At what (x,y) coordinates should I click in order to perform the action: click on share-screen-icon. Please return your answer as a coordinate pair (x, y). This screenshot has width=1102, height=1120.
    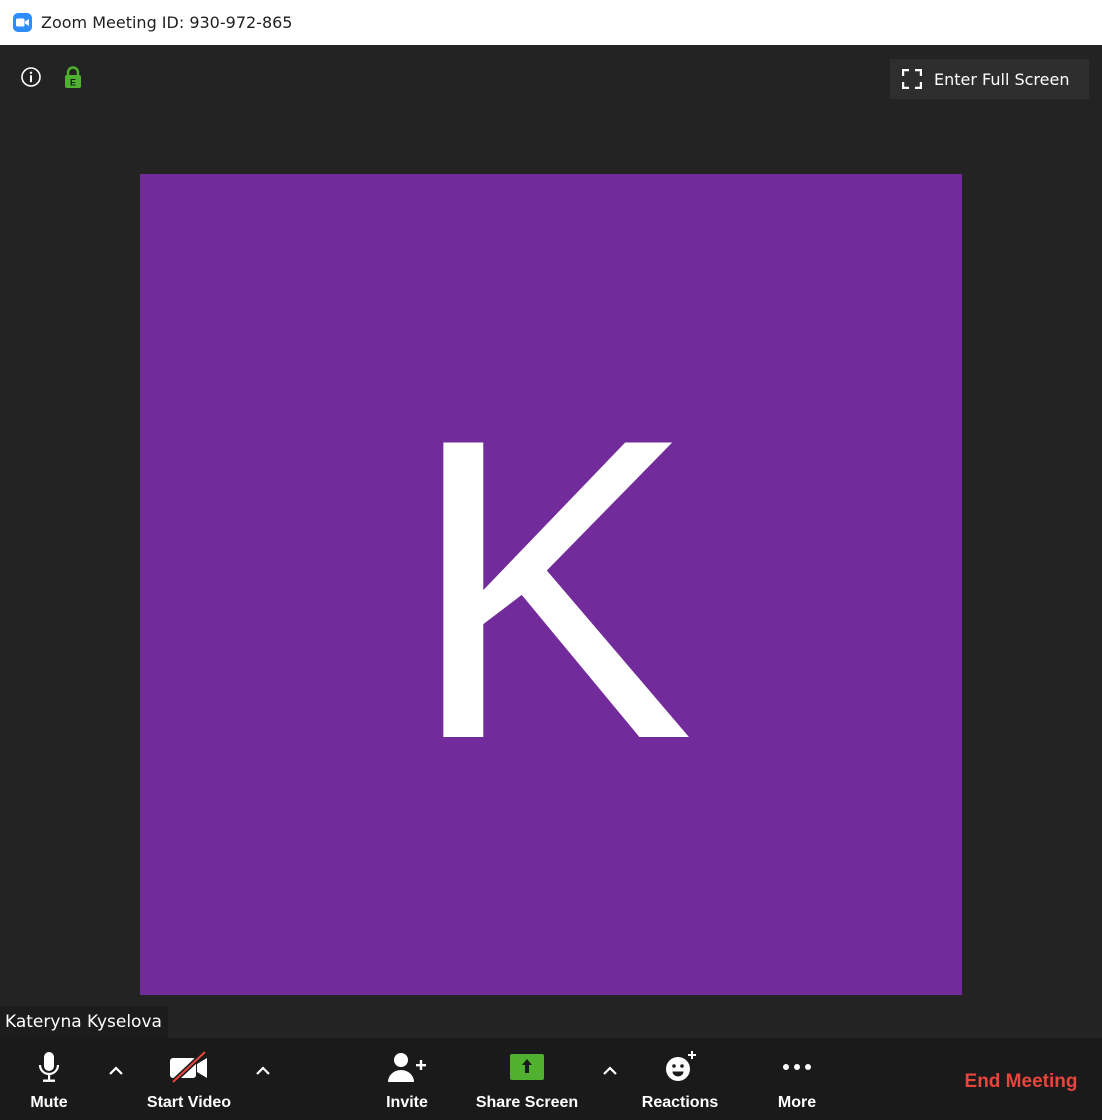
    Looking at the image, I should click on (527, 1067).